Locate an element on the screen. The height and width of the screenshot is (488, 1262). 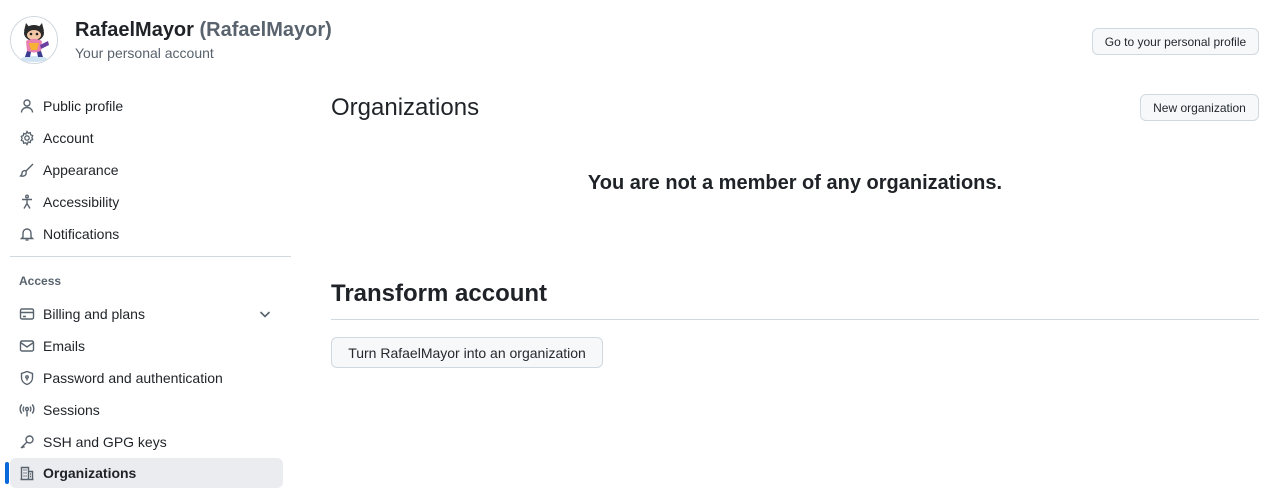
new-organization-button: New organization is located at coordinates (1199, 107).